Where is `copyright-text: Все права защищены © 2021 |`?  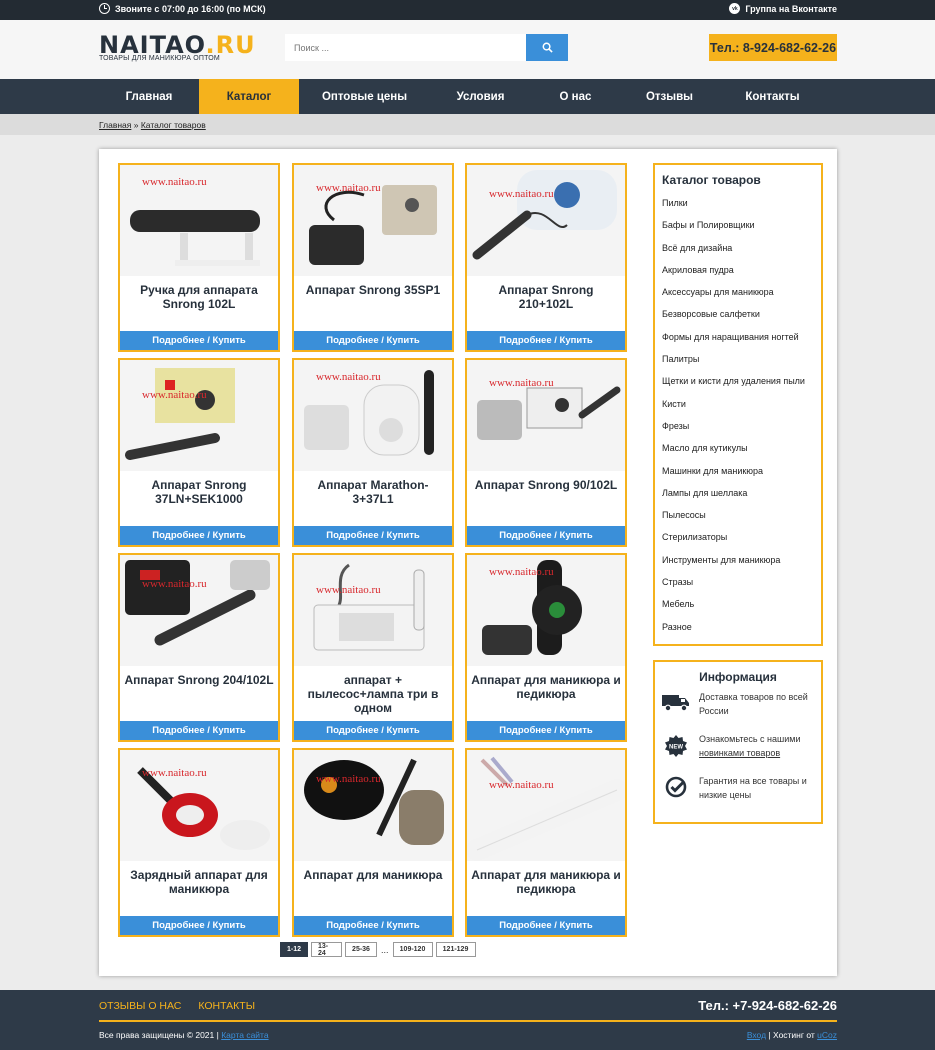 copyright-text: Все права защищены © 2021 | is located at coordinates (159, 1035).